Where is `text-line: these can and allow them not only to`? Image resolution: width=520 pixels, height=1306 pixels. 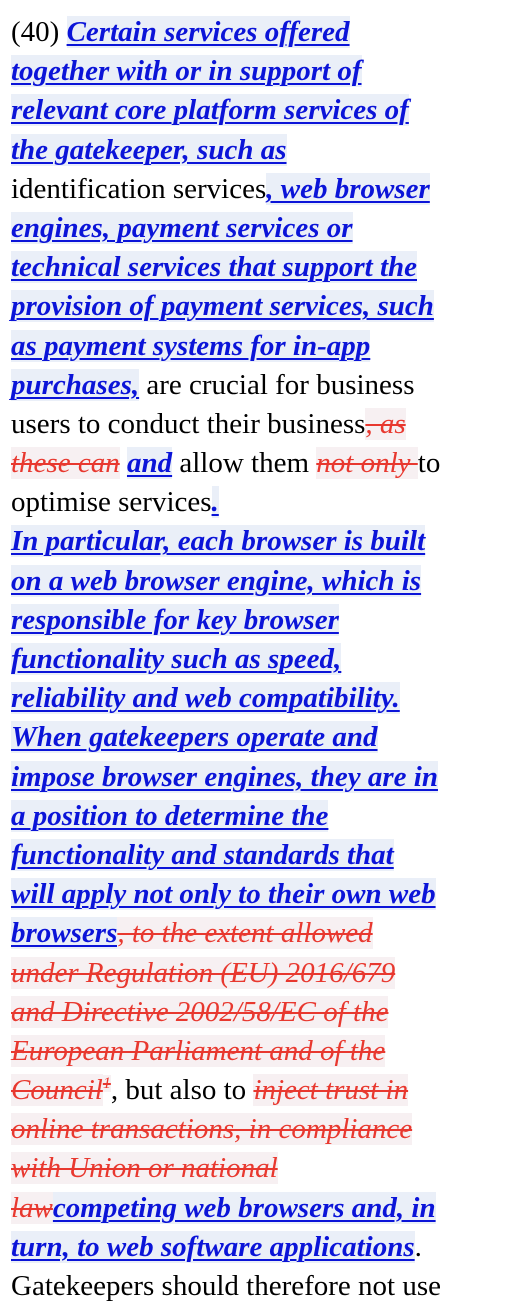 text-line: these can and allow them not only to is located at coordinates (261, 463).